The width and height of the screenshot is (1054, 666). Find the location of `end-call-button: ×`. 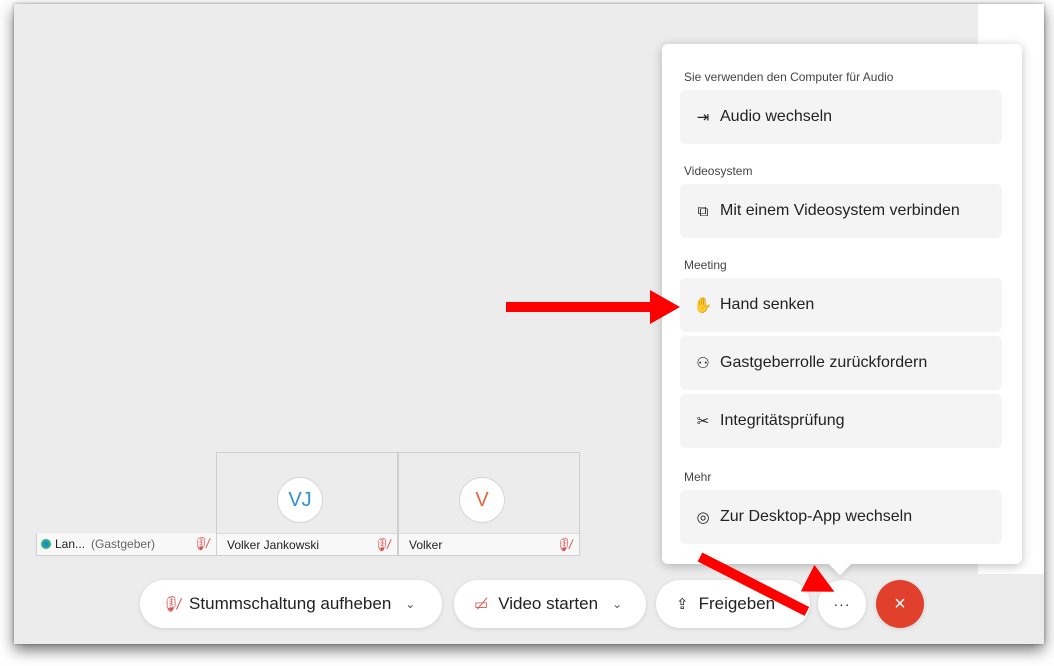

end-call-button: × is located at coordinates (900, 604).